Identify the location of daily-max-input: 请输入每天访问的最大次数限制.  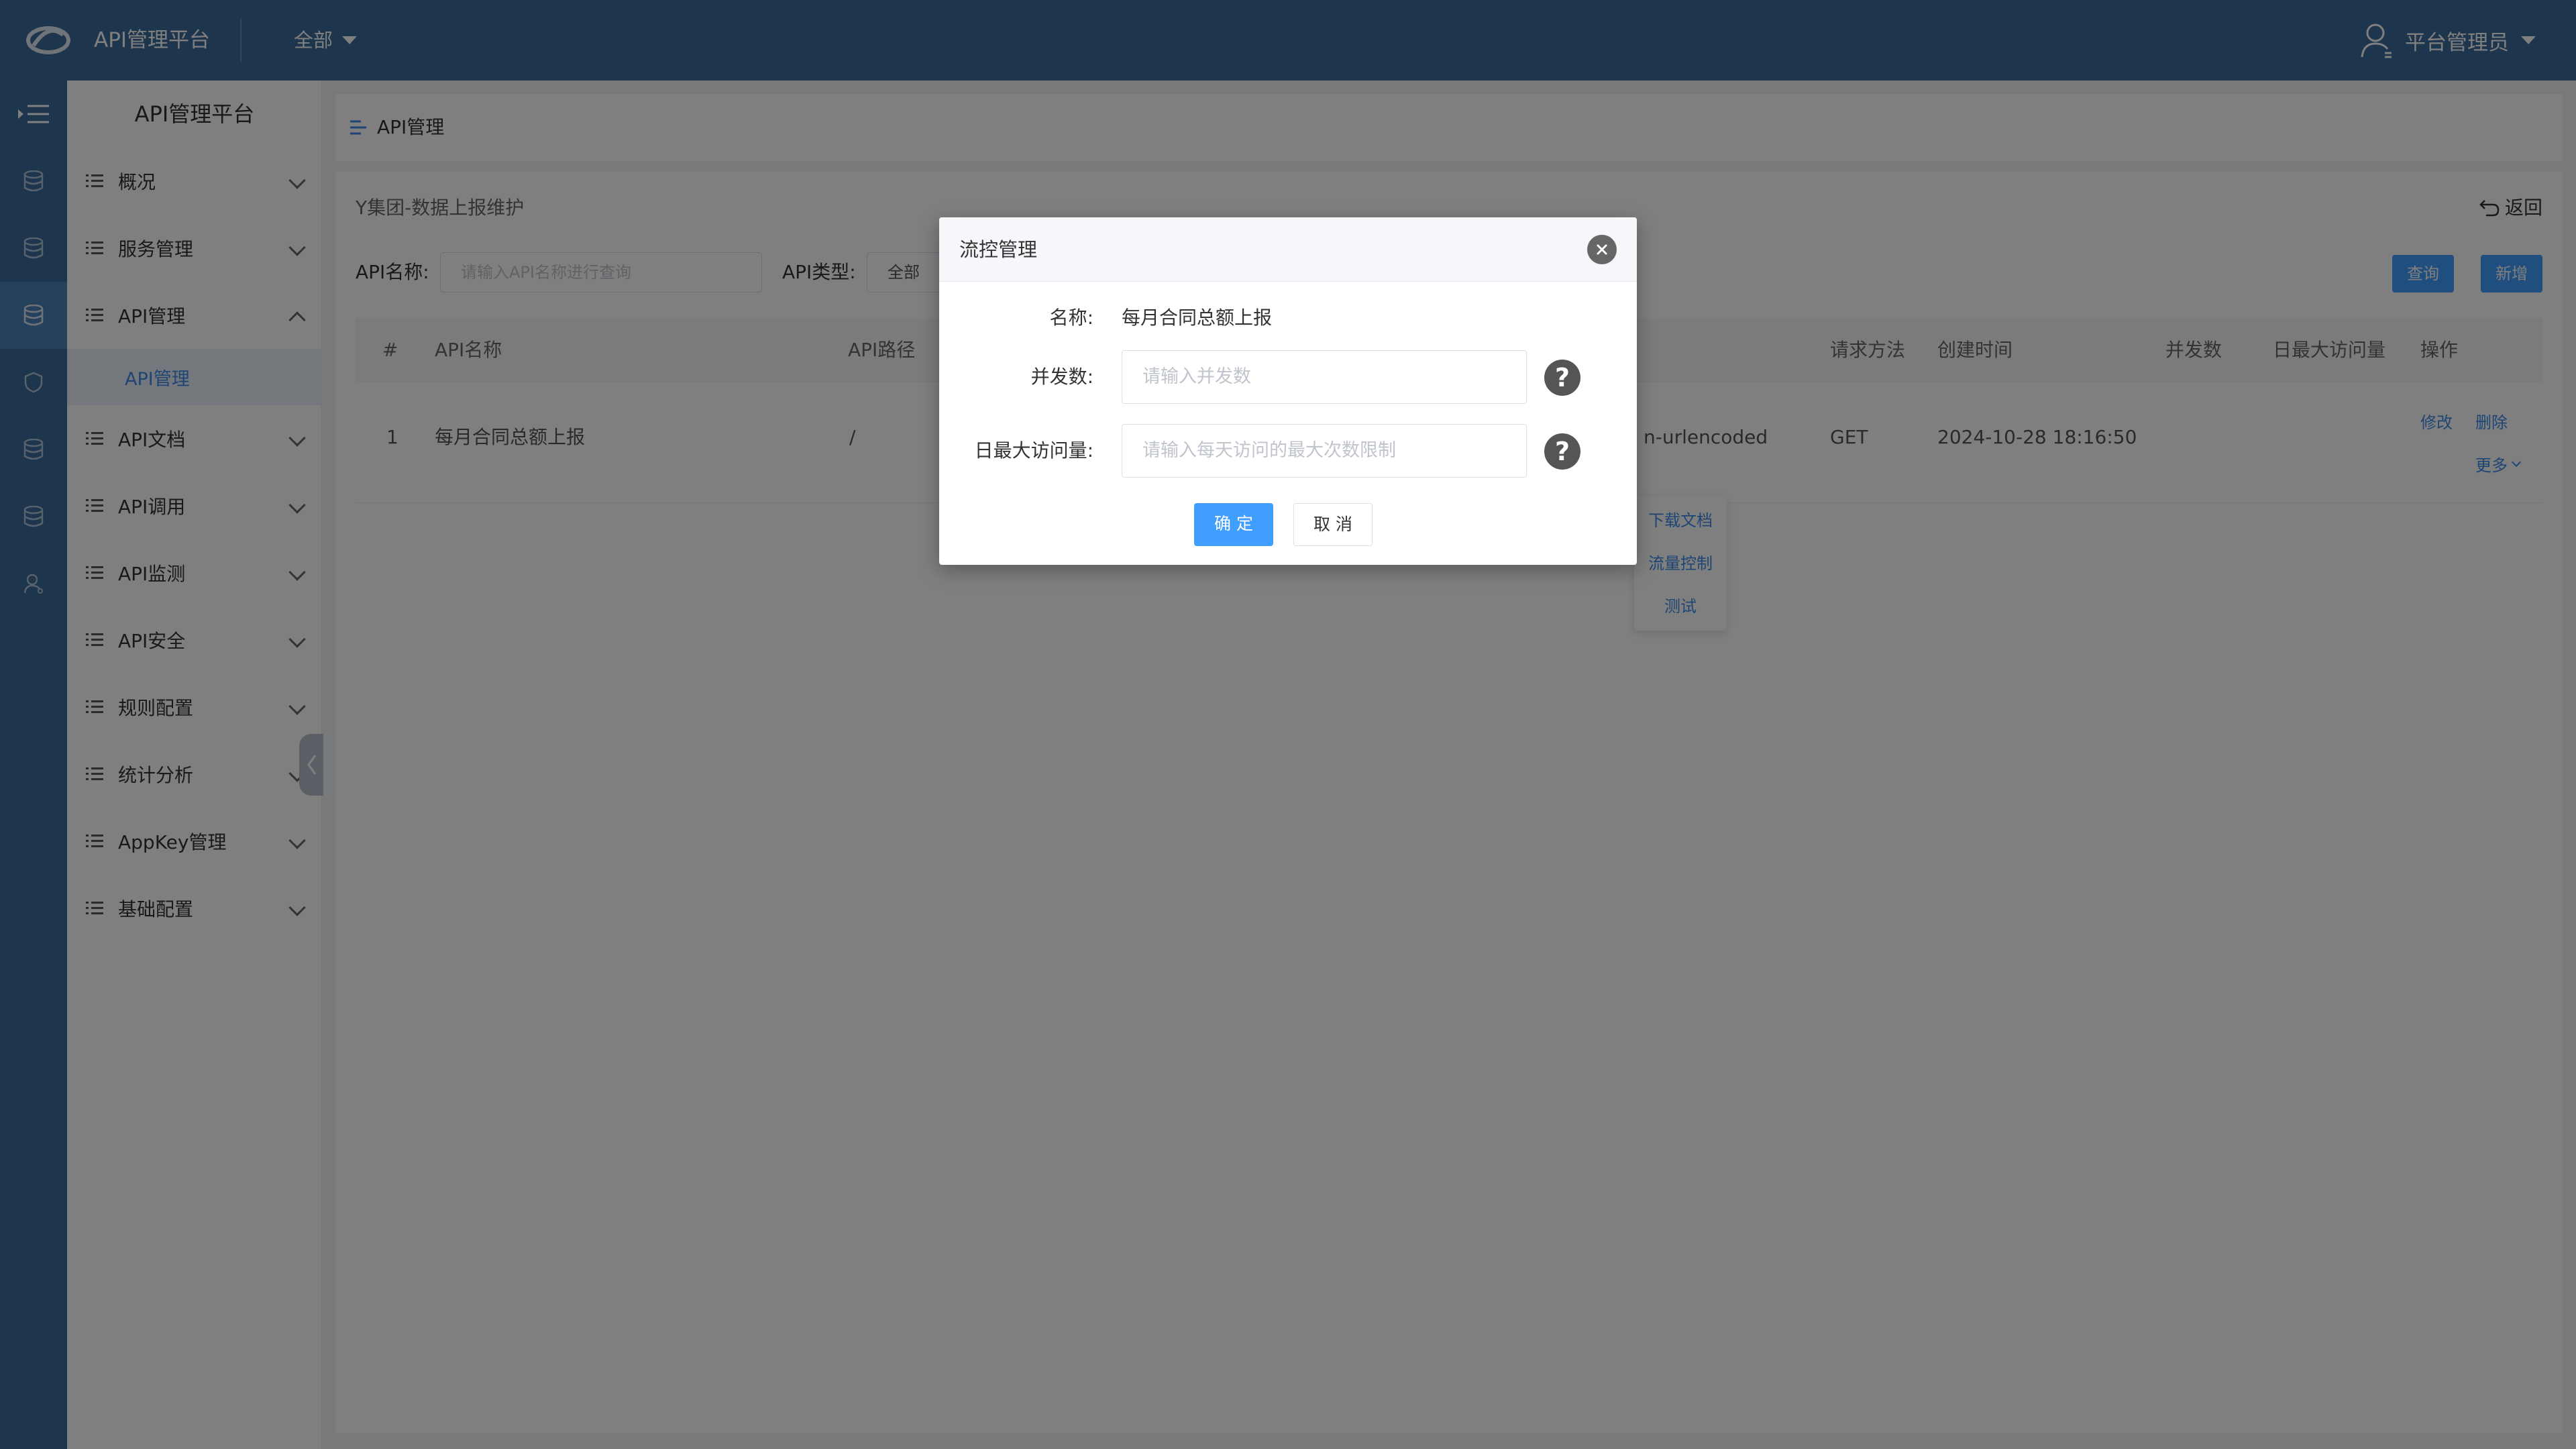
(1324, 451).